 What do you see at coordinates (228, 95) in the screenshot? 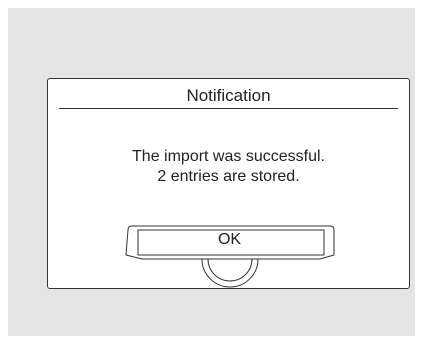
I see `dialog-title: Notification` at bounding box center [228, 95].